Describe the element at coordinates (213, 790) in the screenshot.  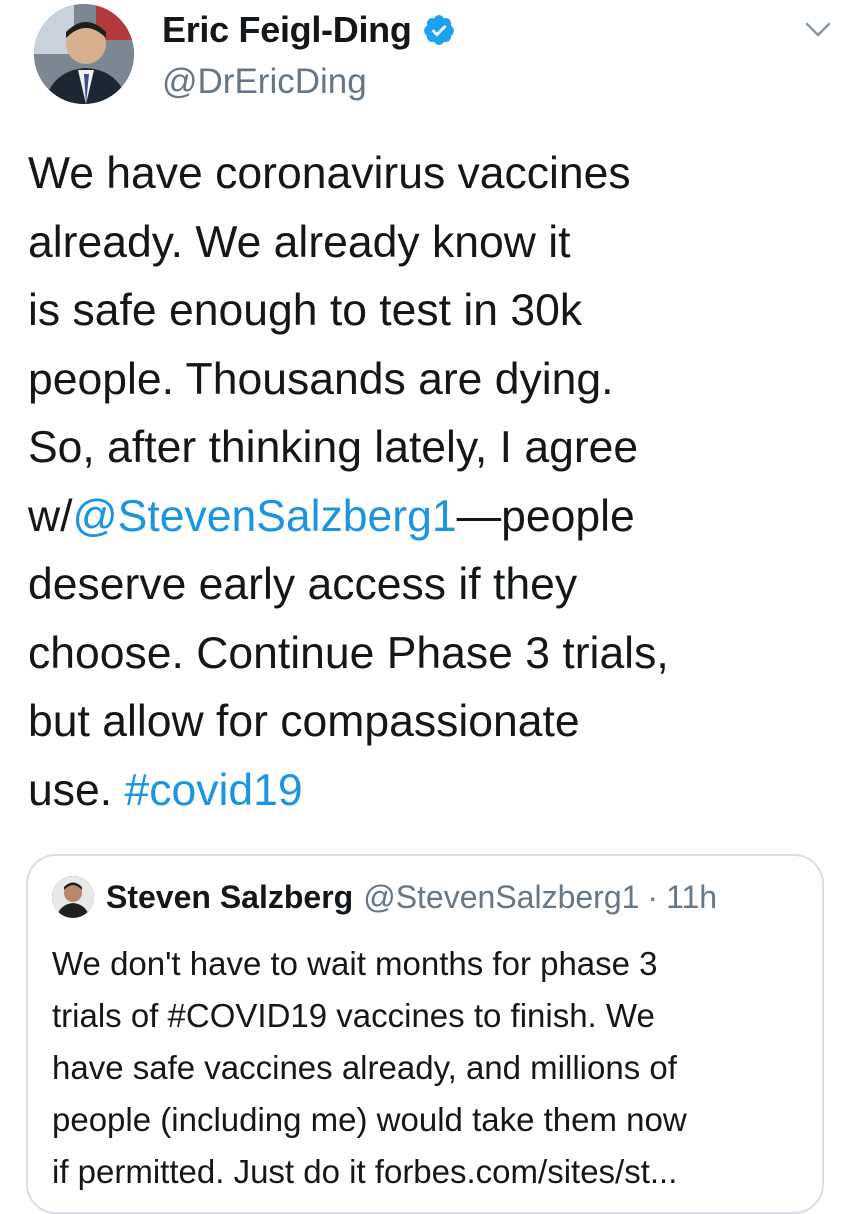
I see `hashtag-link: #covid19` at that location.